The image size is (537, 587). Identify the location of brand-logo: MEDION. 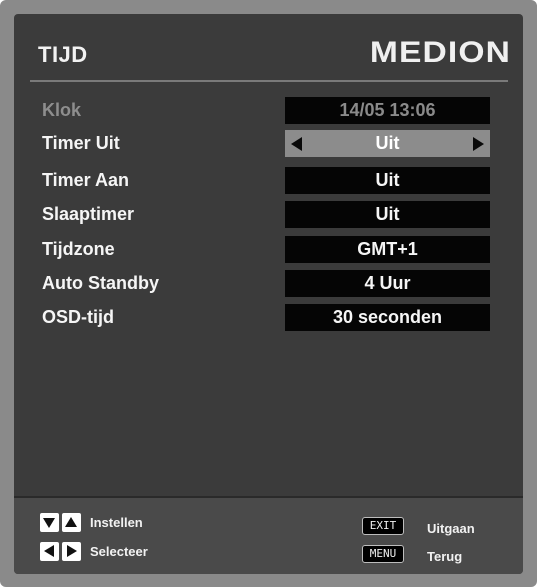
(440, 52).